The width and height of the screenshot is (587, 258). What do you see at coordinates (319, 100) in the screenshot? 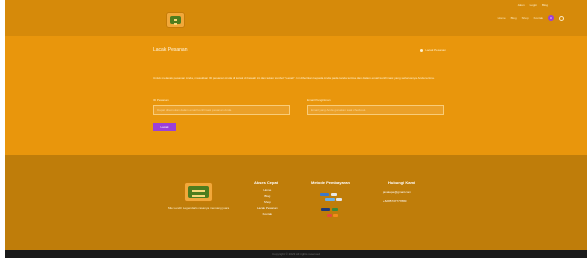
I see `billing-email-label: Email Pengiriman` at bounding box center [319, 100].